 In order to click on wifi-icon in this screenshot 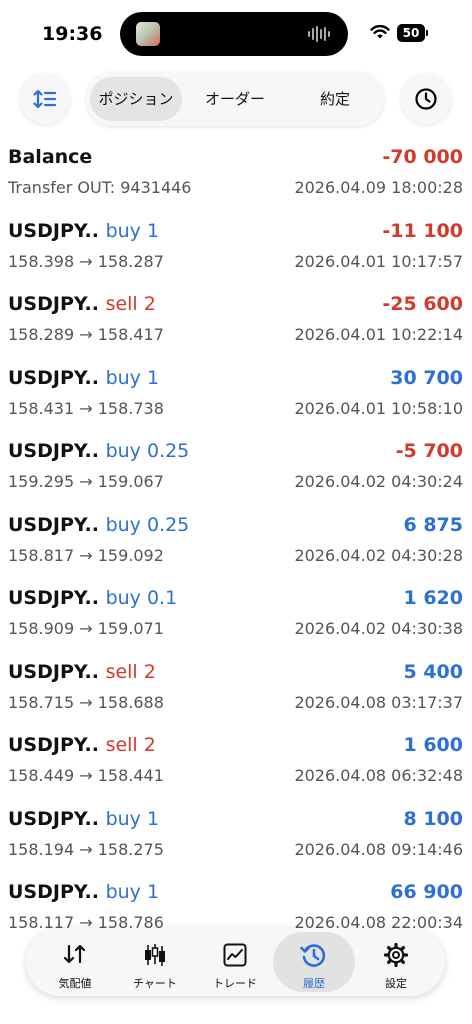, I will do `click(380, 31)`.